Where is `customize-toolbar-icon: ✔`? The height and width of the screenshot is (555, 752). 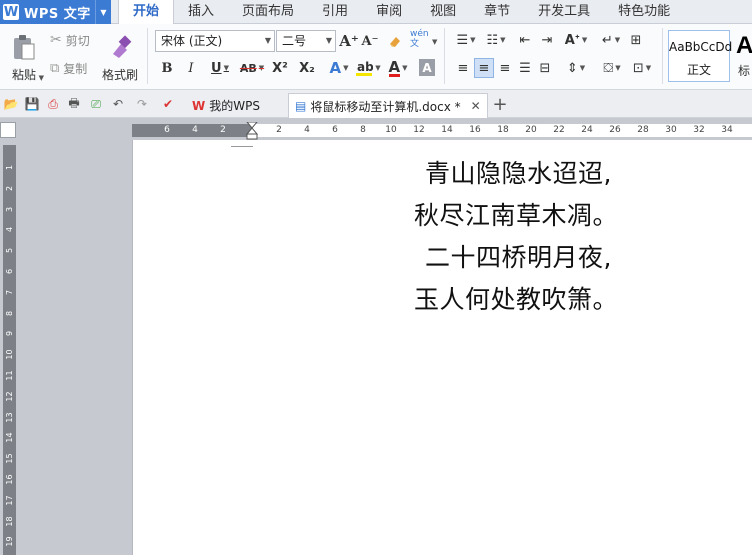
customize-toolbar-icon: ✔ is located at coordinates (168, 104).